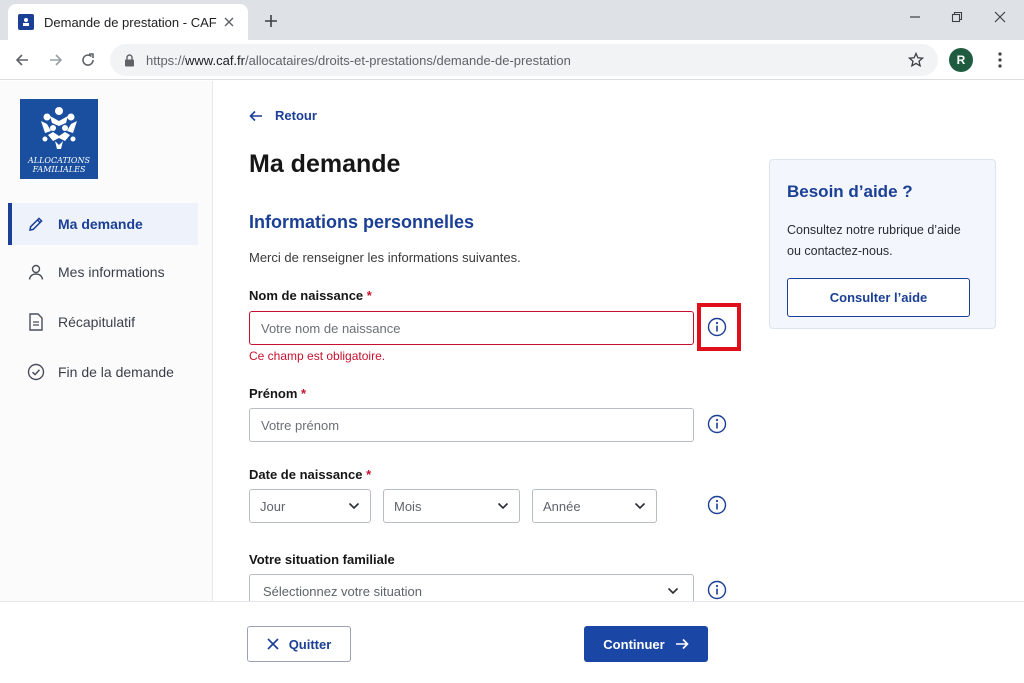  What do you see at coordinates (850, 191) in the screenshot?
I see `help-title: Besoin d’aide ?` at bounding box center [850, 191].